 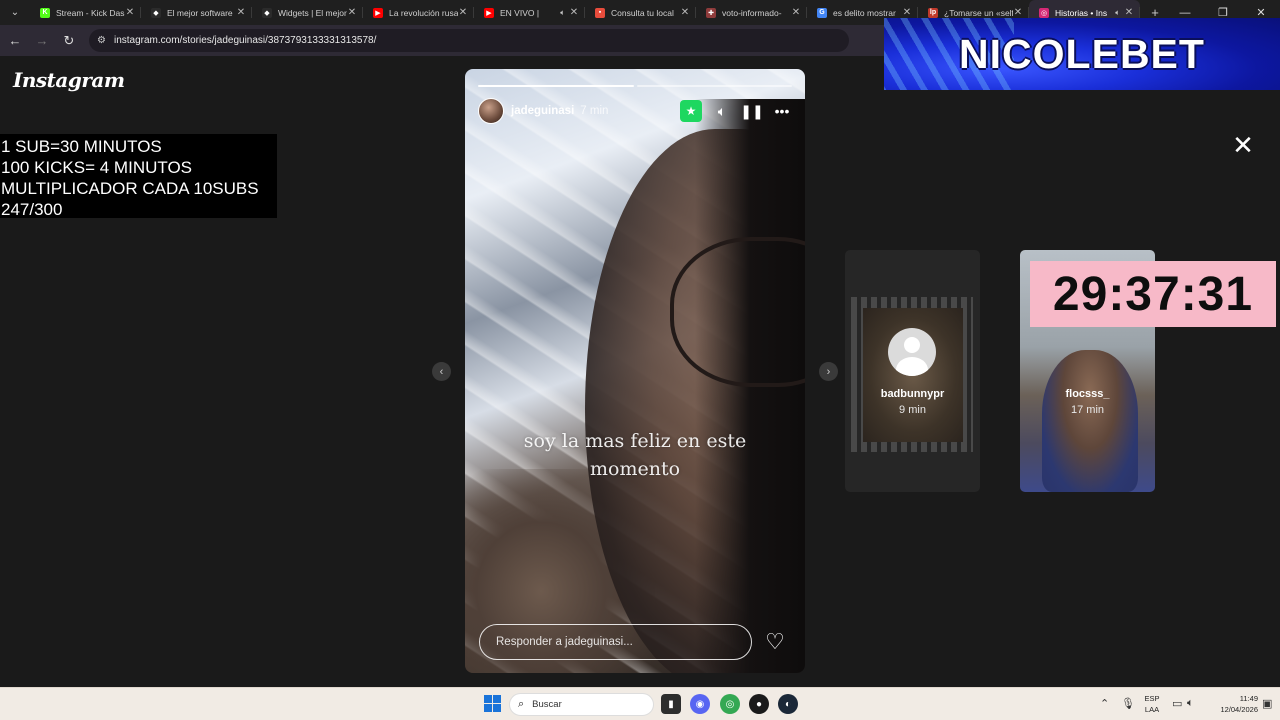 I want to click on tab-search-button: ⌄, so click(x=15, y=13).